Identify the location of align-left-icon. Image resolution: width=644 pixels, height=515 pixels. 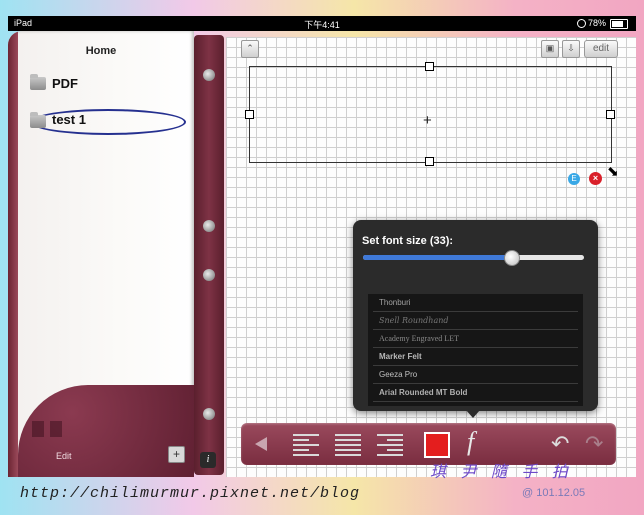
(306, 444).